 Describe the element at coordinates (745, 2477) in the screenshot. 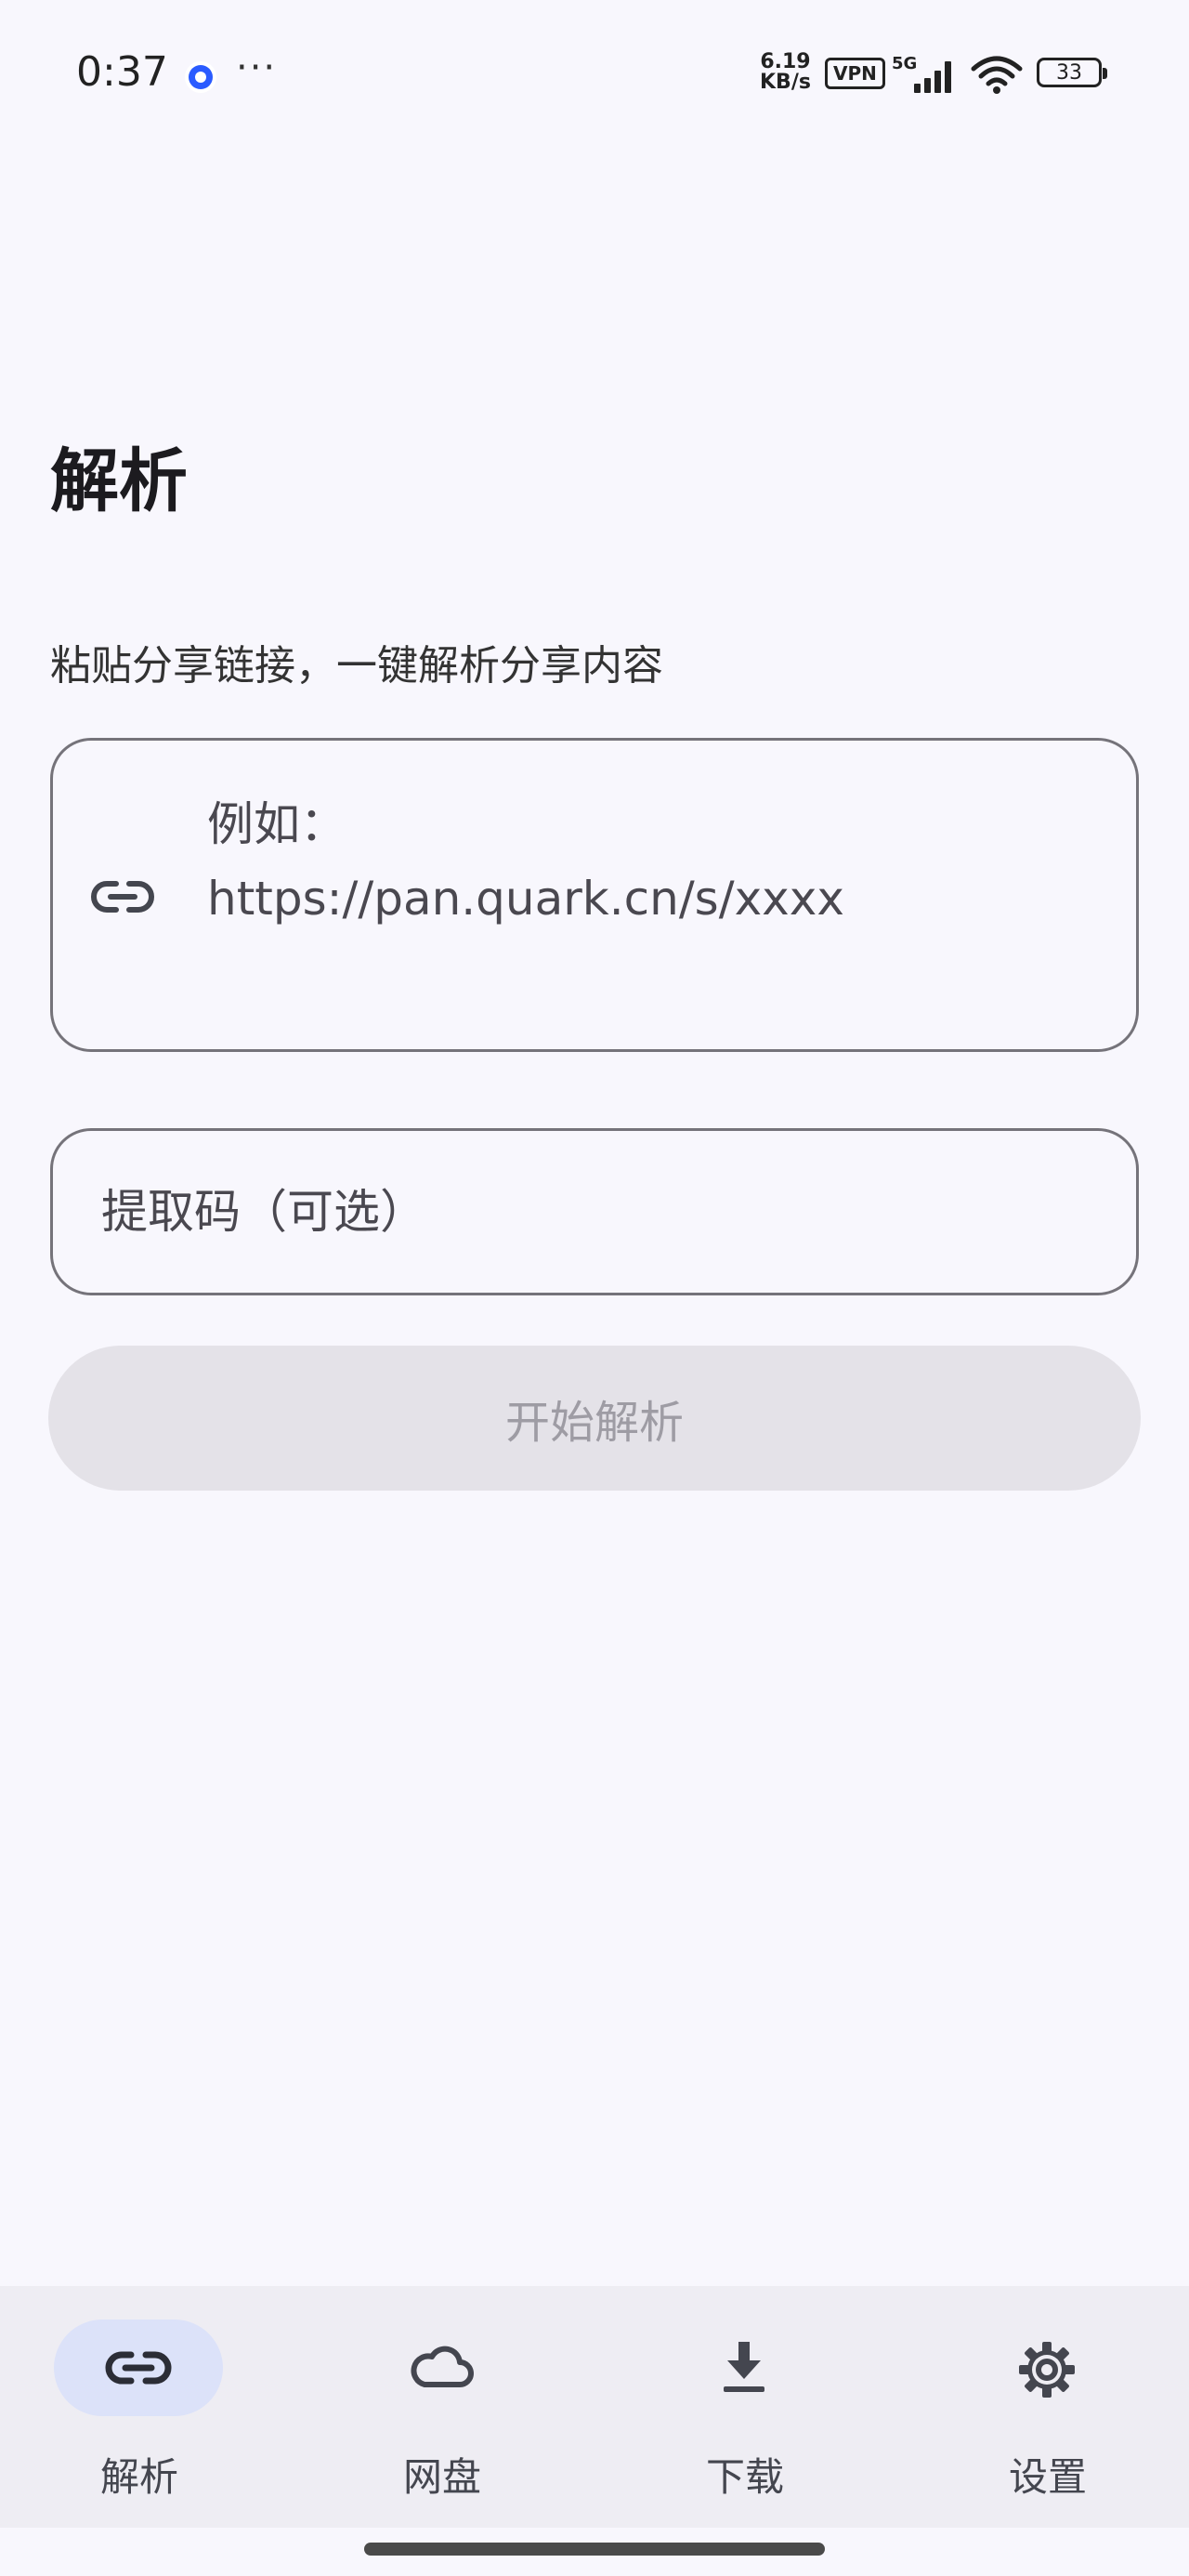

I see `nav-label-download: 下载` at that location.